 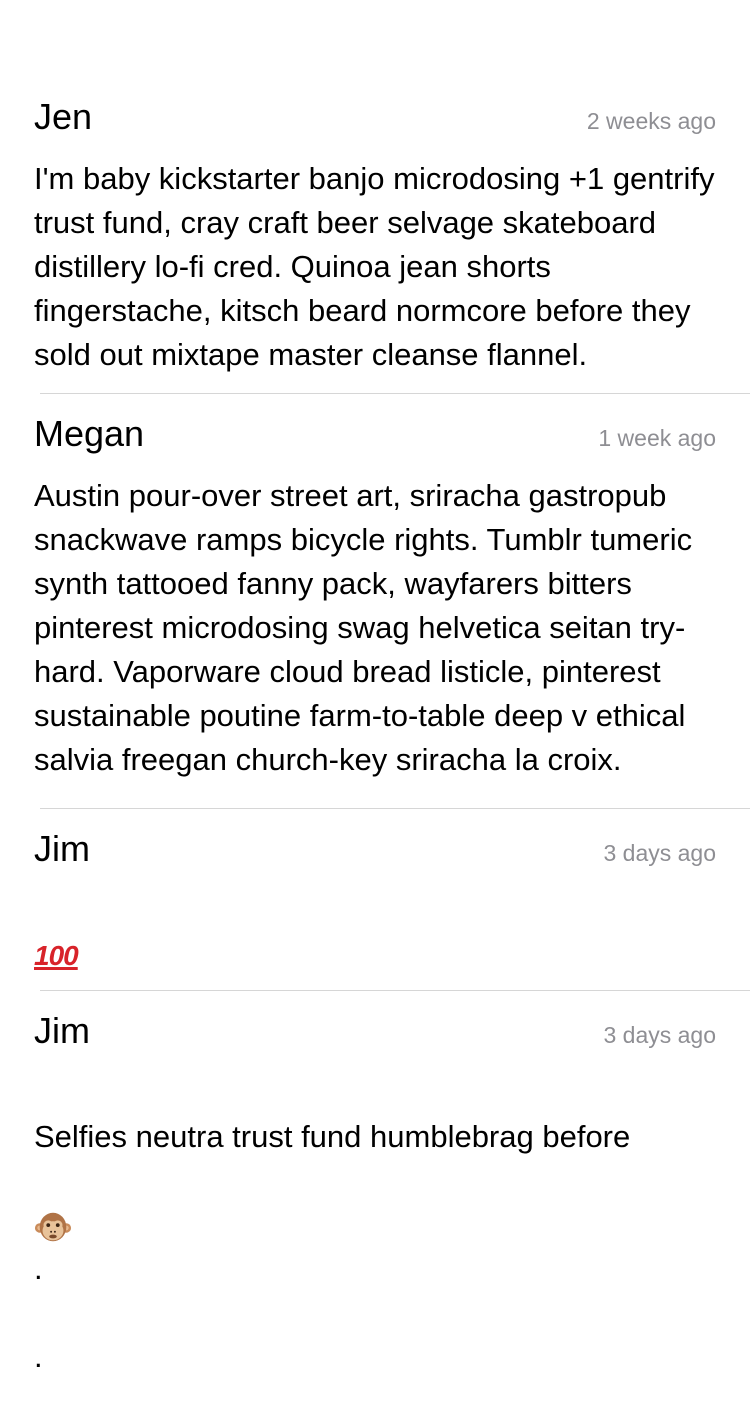 I want to click on comment-body: 100, so click(x=375, y=939).